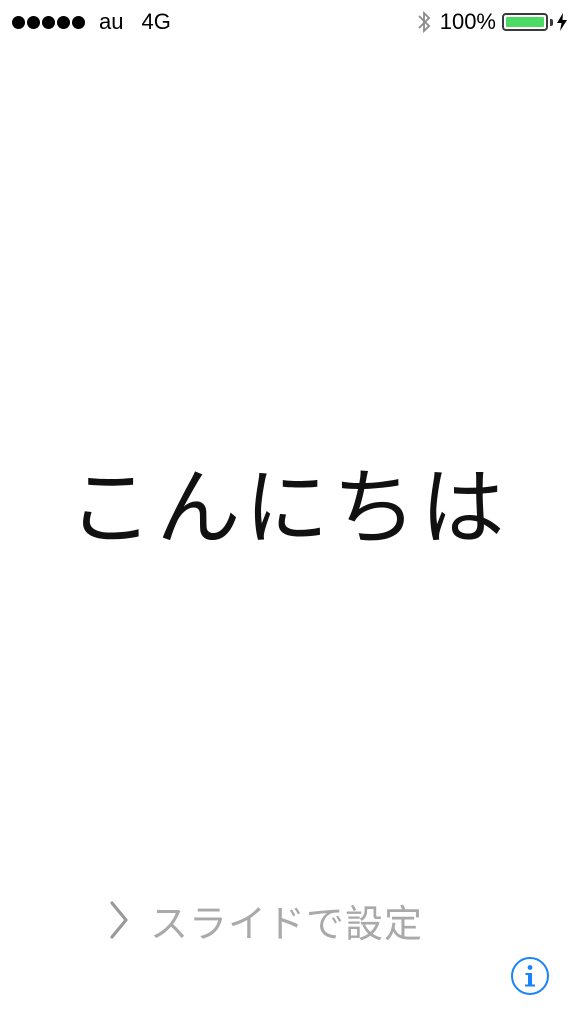 The width and height of the screenshot is (577, 1024). Describe the element at coordinates (424, 22) in the screenshot. I see `bluetooth-icon` at that location.